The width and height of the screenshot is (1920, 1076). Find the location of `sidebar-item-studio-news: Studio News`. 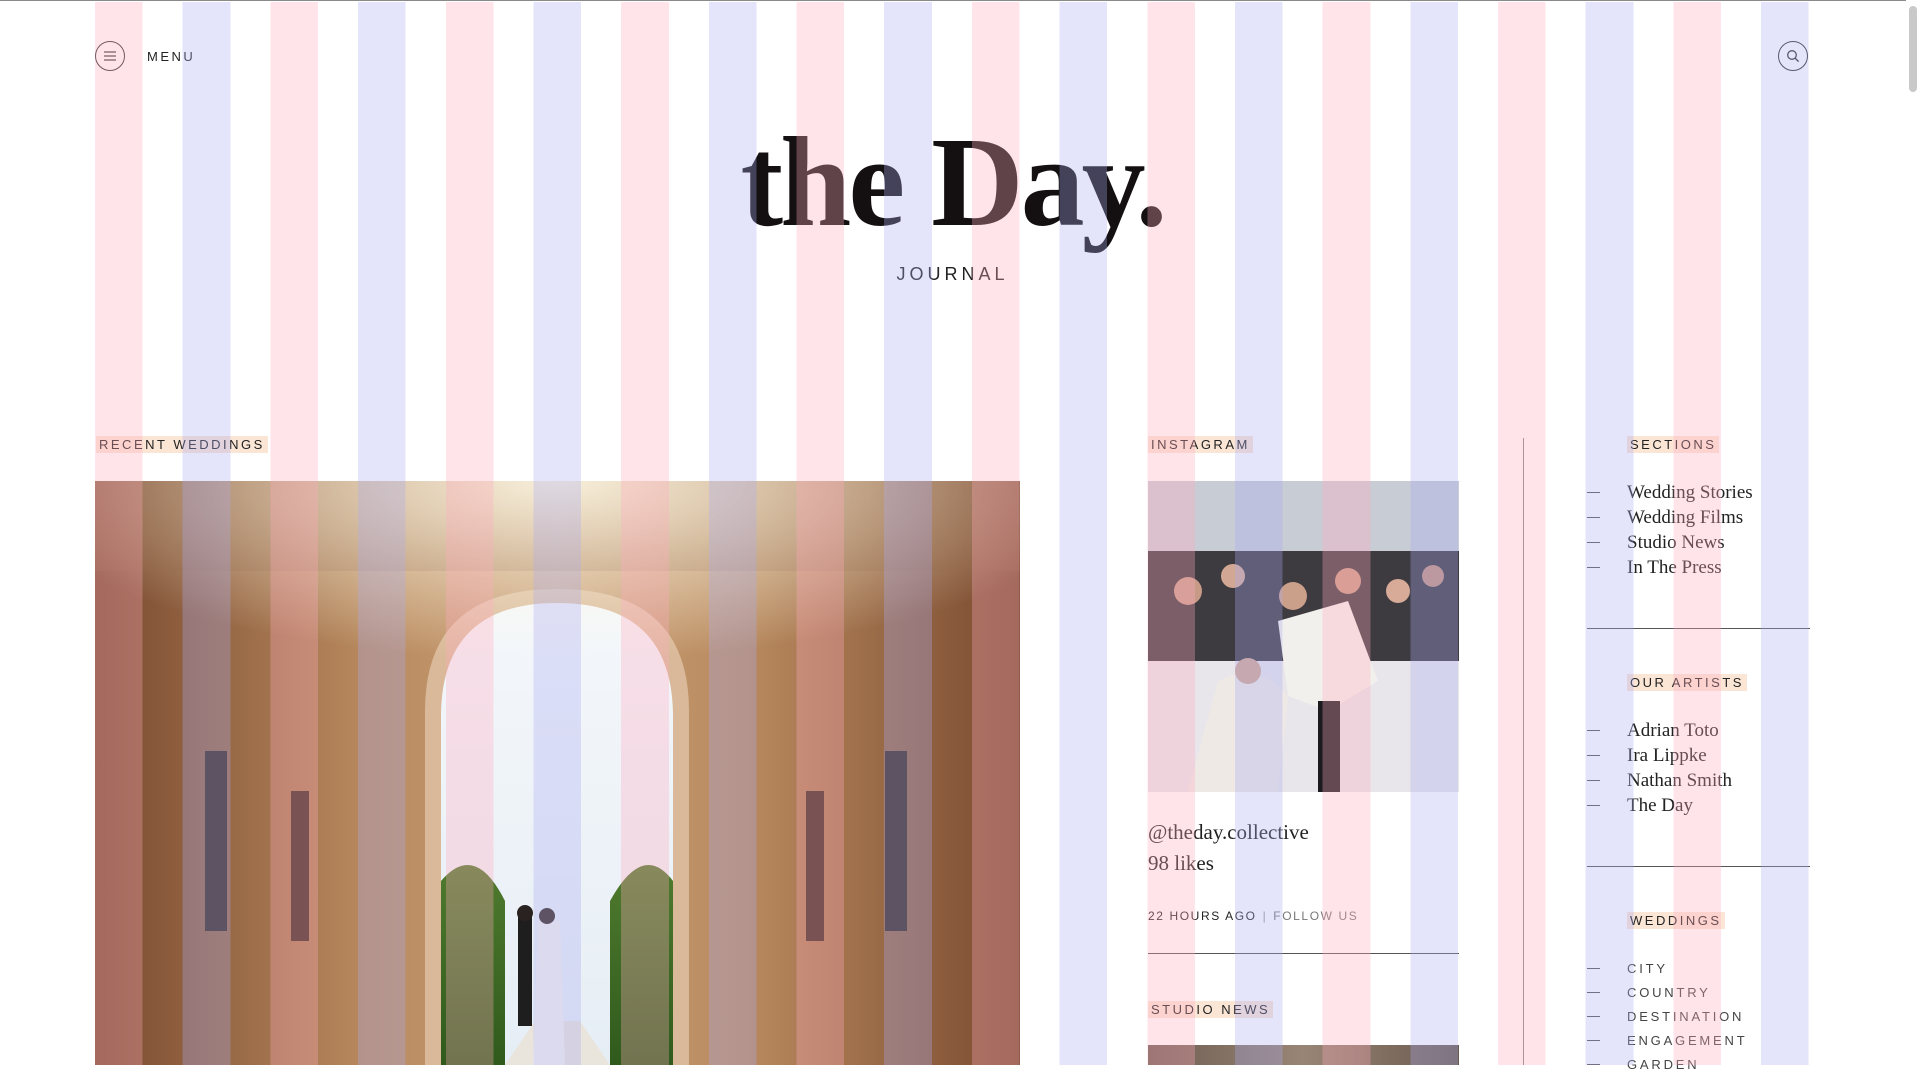

sidebar-item-studio-news: Studio News is located at coordinates (1670, 542).